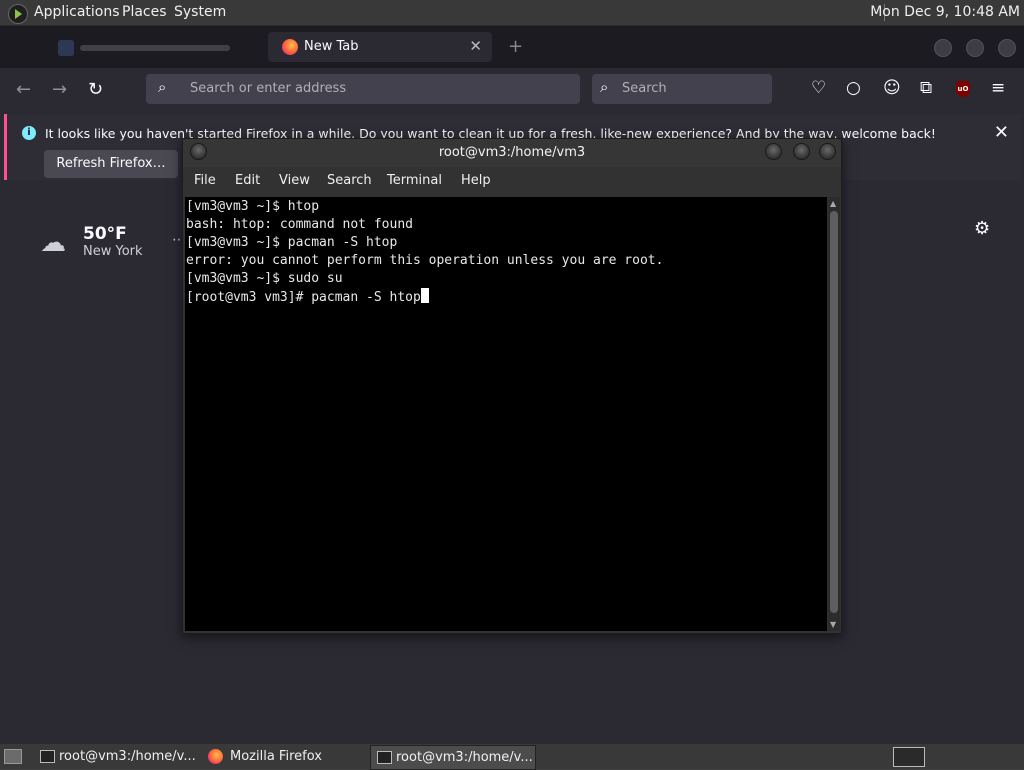 This screenshot has height=770, width=1024. What do you see at coordinates (833, 624) in the screenshot?
I see `scroll-down-icon: ▼` at bounding box center [833, 624].